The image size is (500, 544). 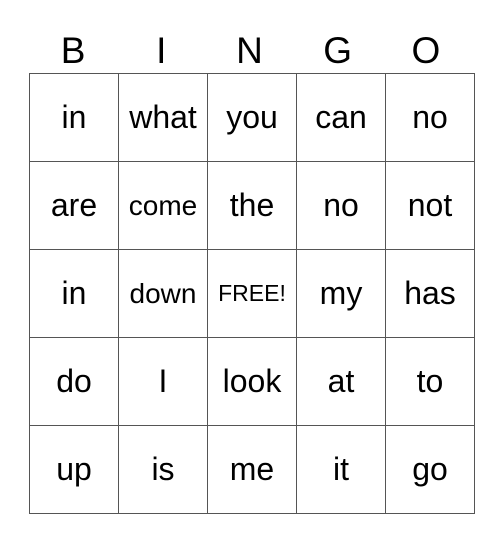 I want to click on bingo-row: do Ilook at to, so click(x=252, y=381).